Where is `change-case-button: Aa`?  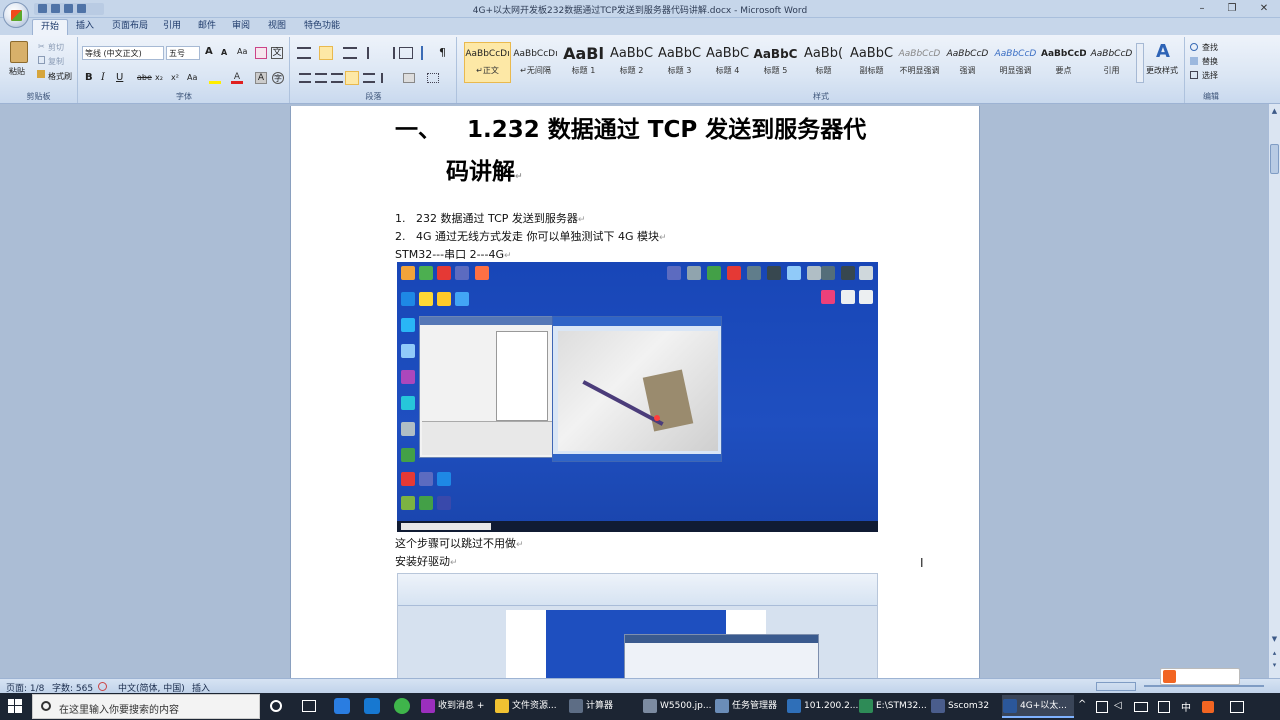 change-case-button: Aa is located at coordinates (242, 51).